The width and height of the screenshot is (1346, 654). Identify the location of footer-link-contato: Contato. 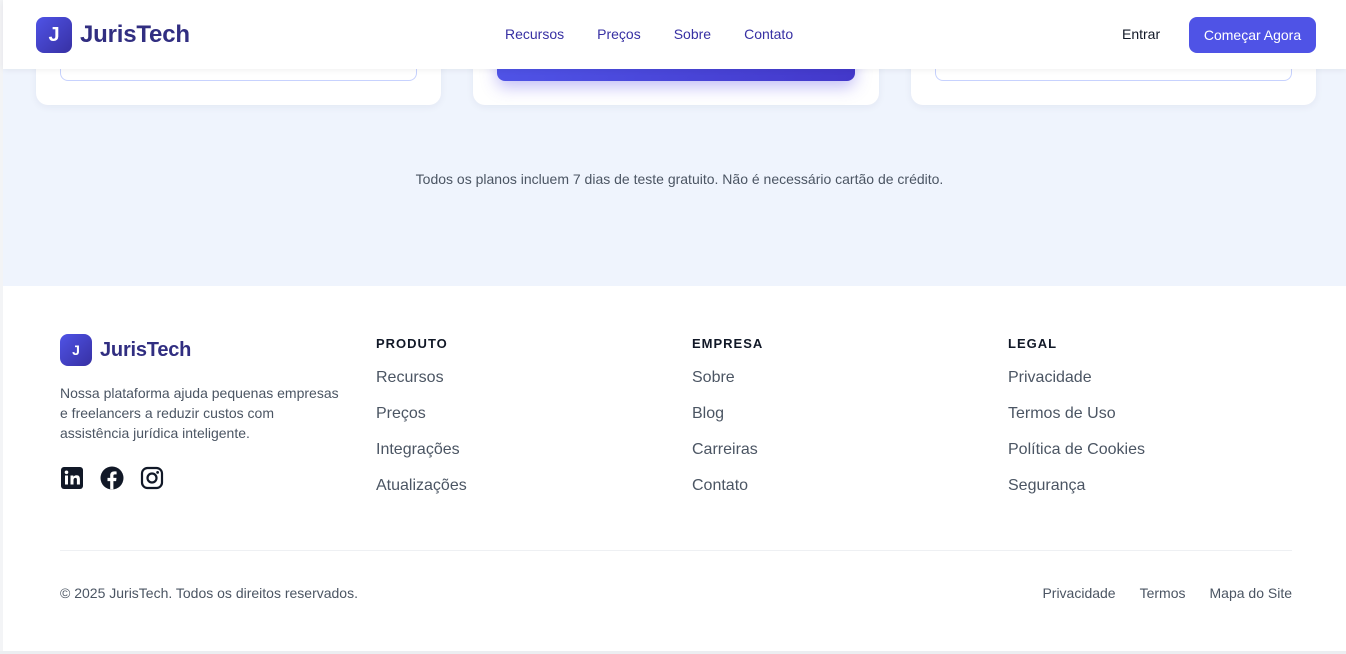
(727, 494).